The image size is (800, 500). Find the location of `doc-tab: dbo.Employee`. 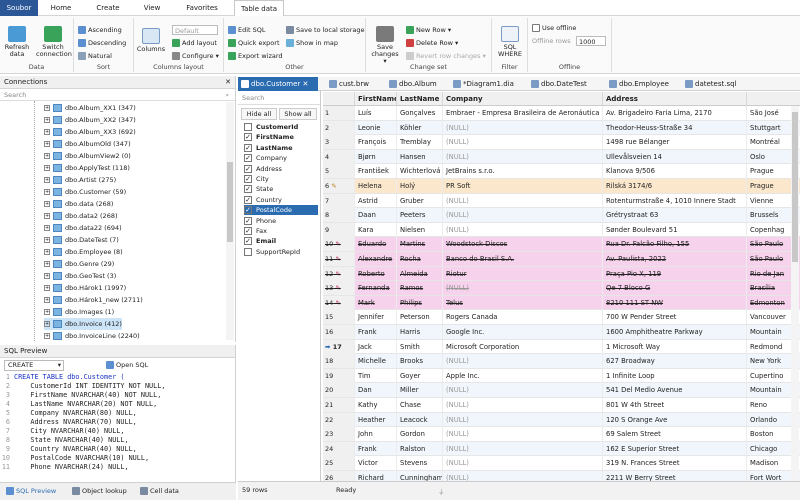

doc-tab: dbo.Employee is located at coordinates (641, 84).